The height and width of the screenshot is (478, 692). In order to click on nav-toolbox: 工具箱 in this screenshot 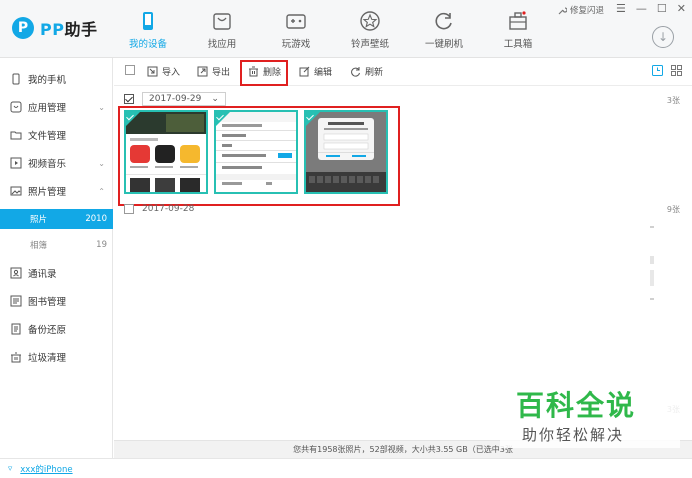, I will do `click(518, 30)`.